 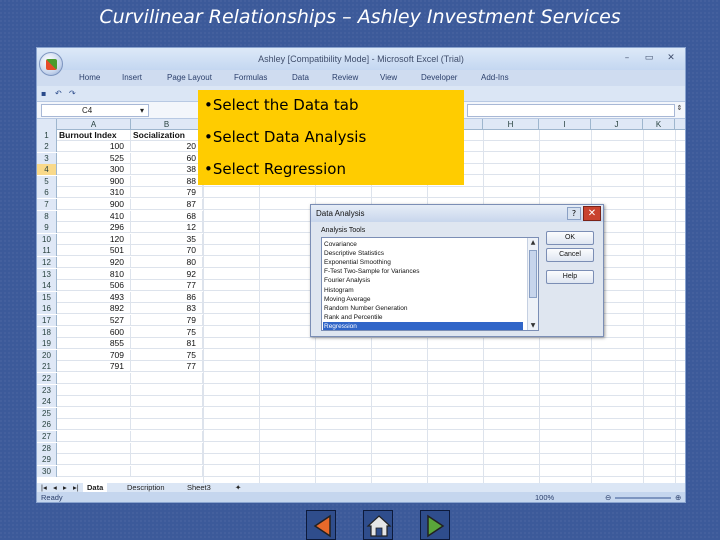 I want to click on vertical-scrollbar-top, so click(x=680, y=124).